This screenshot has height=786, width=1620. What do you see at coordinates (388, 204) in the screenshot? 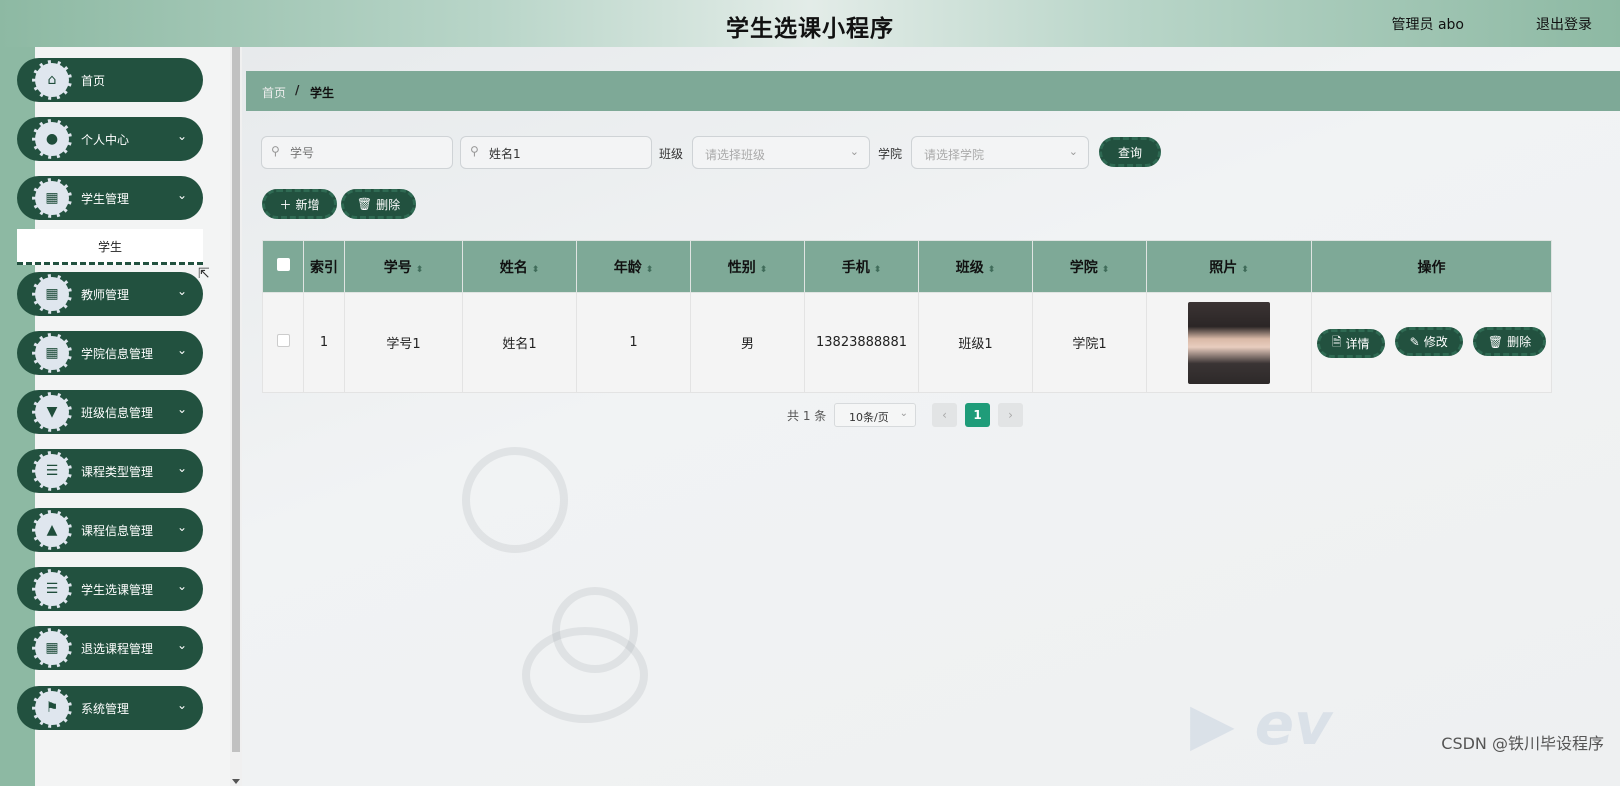
I see `delete-button-label: 删除` at bounding box center [388, 204].